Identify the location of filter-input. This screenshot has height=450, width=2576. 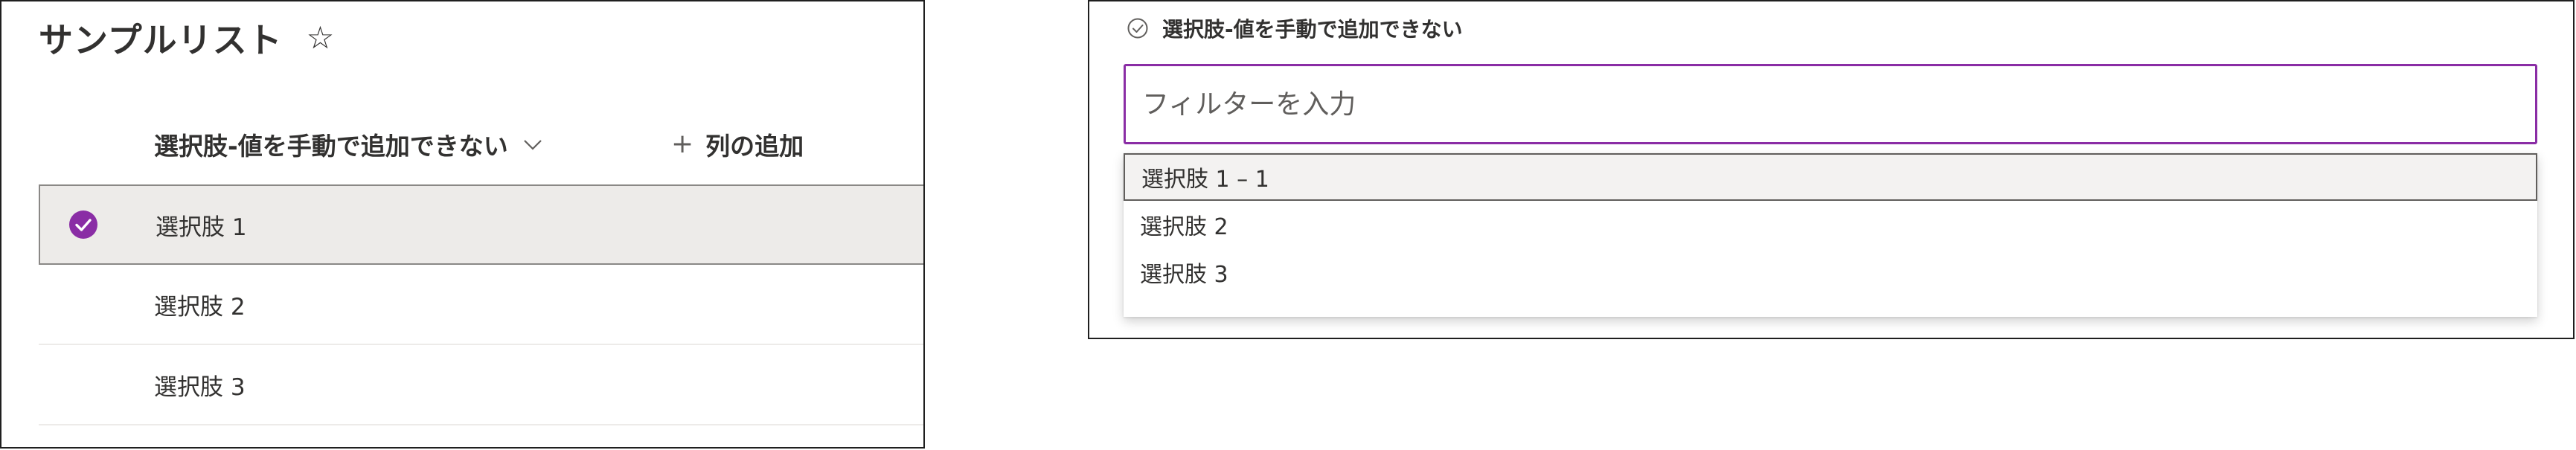
(1830, 104).